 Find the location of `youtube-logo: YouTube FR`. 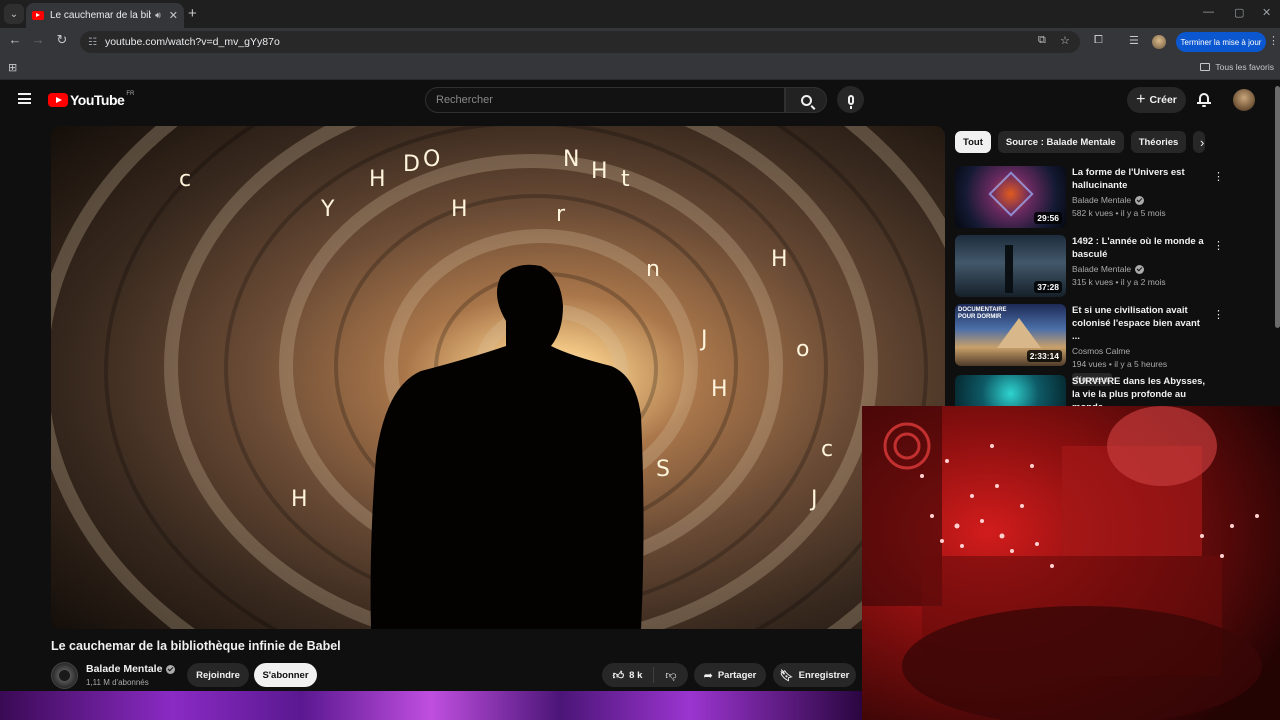

youtube-logo: YouTube FR is located at coordinates (91, 99).